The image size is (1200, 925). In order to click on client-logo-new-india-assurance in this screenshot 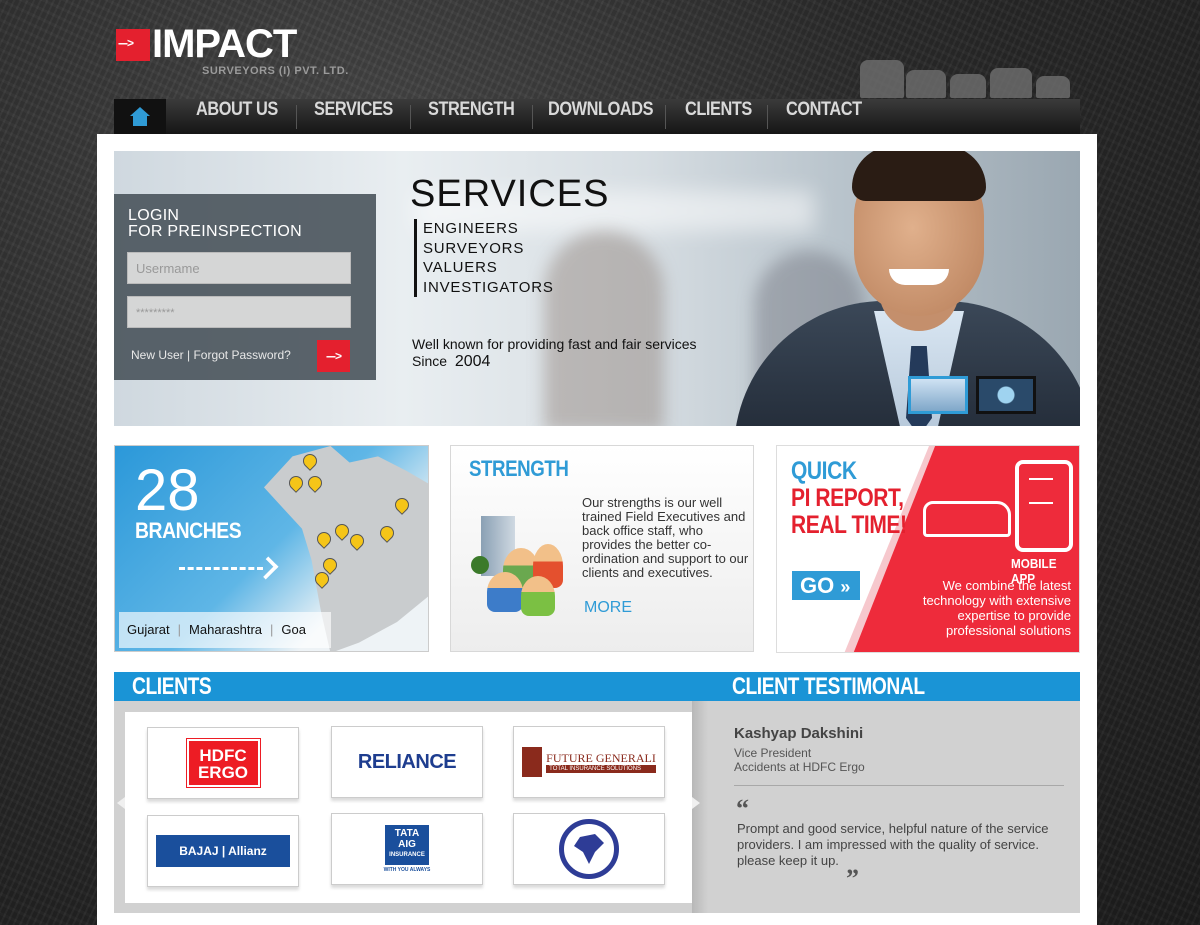, I will do `click(589, 849)`.